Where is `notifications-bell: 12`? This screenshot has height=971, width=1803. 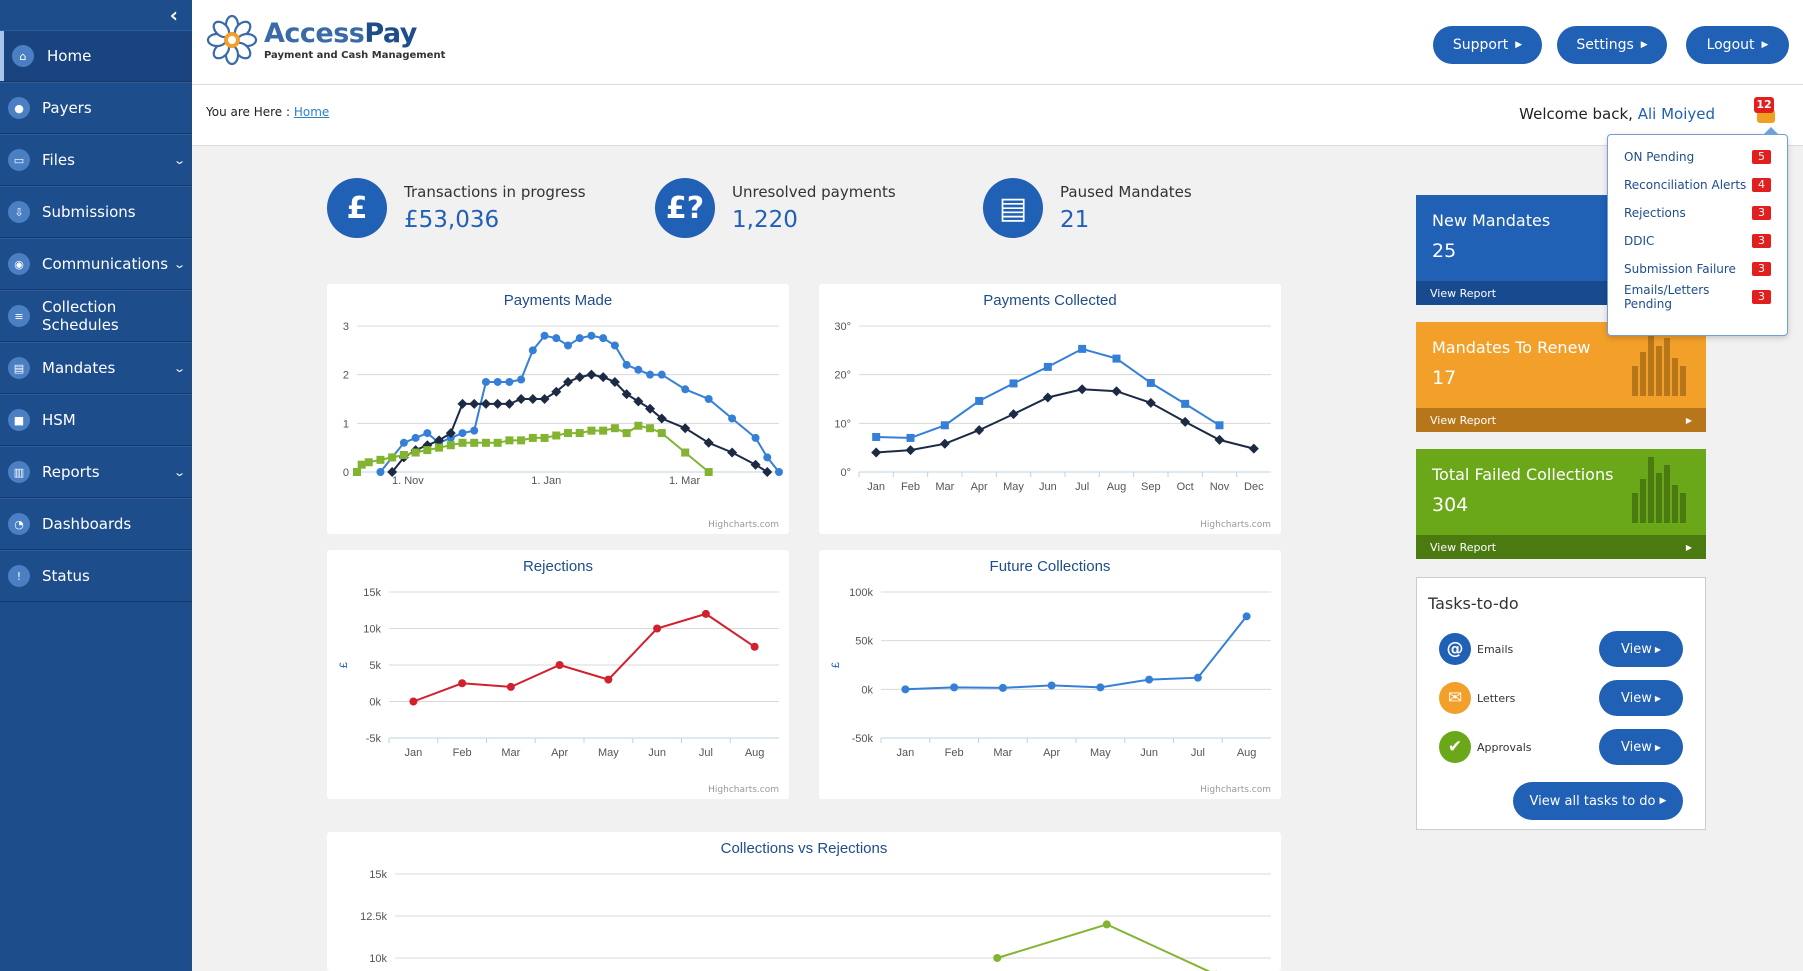 notifications-bell: 12 is located at coordinates (1765, 112).